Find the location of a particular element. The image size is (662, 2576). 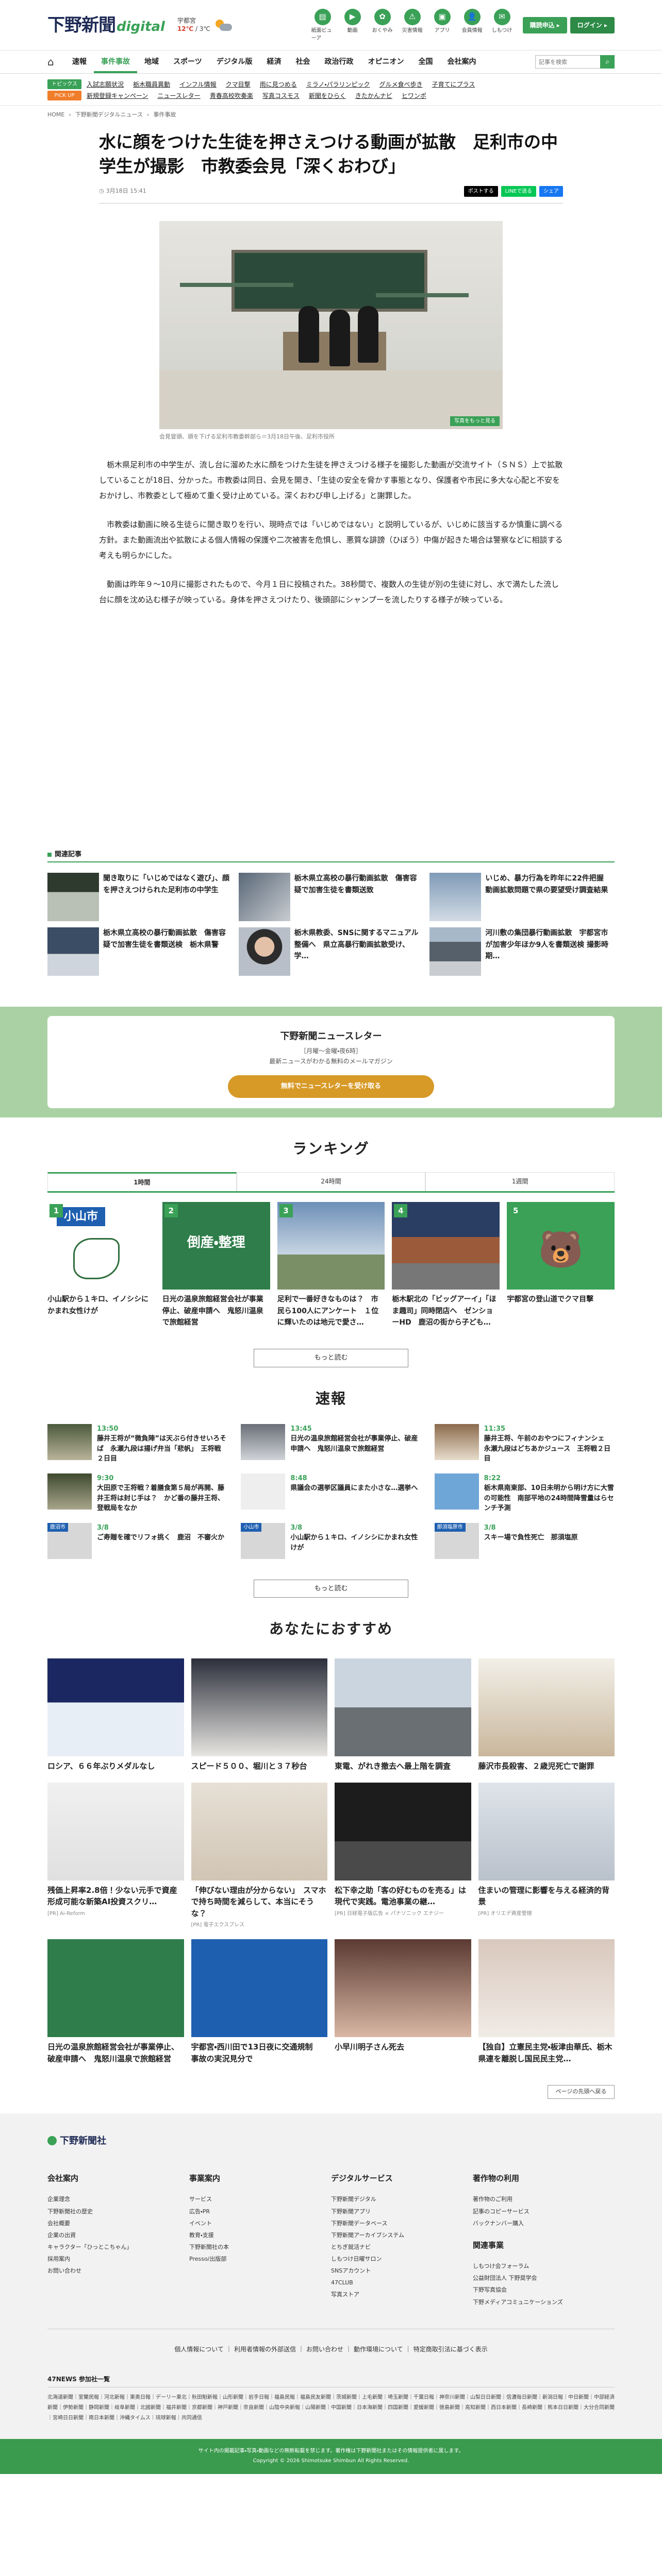

nav-item: 速報 is located at coordinates (79, 61).